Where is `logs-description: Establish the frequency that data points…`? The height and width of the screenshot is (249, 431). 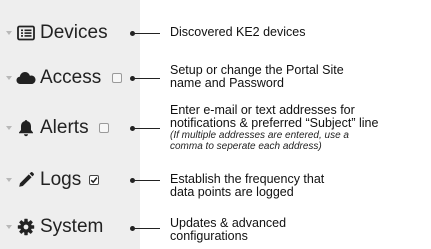
logs-description: Establish the frequency that data points… is located at coordinates (247, 185).